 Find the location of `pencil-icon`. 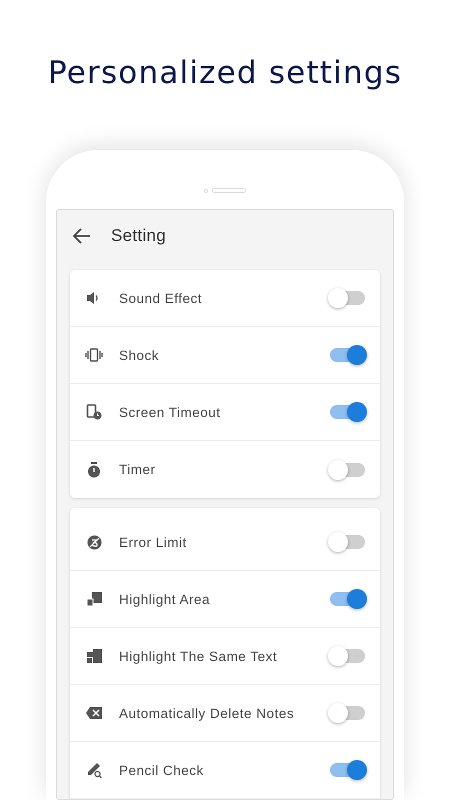

pencil-icon is located at coordinates (94, 770).